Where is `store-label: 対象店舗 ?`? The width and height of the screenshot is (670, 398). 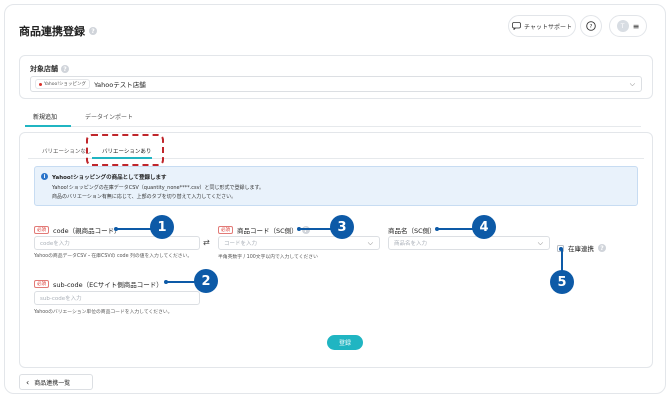
store-label: 対象店舗 ? is located at coordinates (49, 69).